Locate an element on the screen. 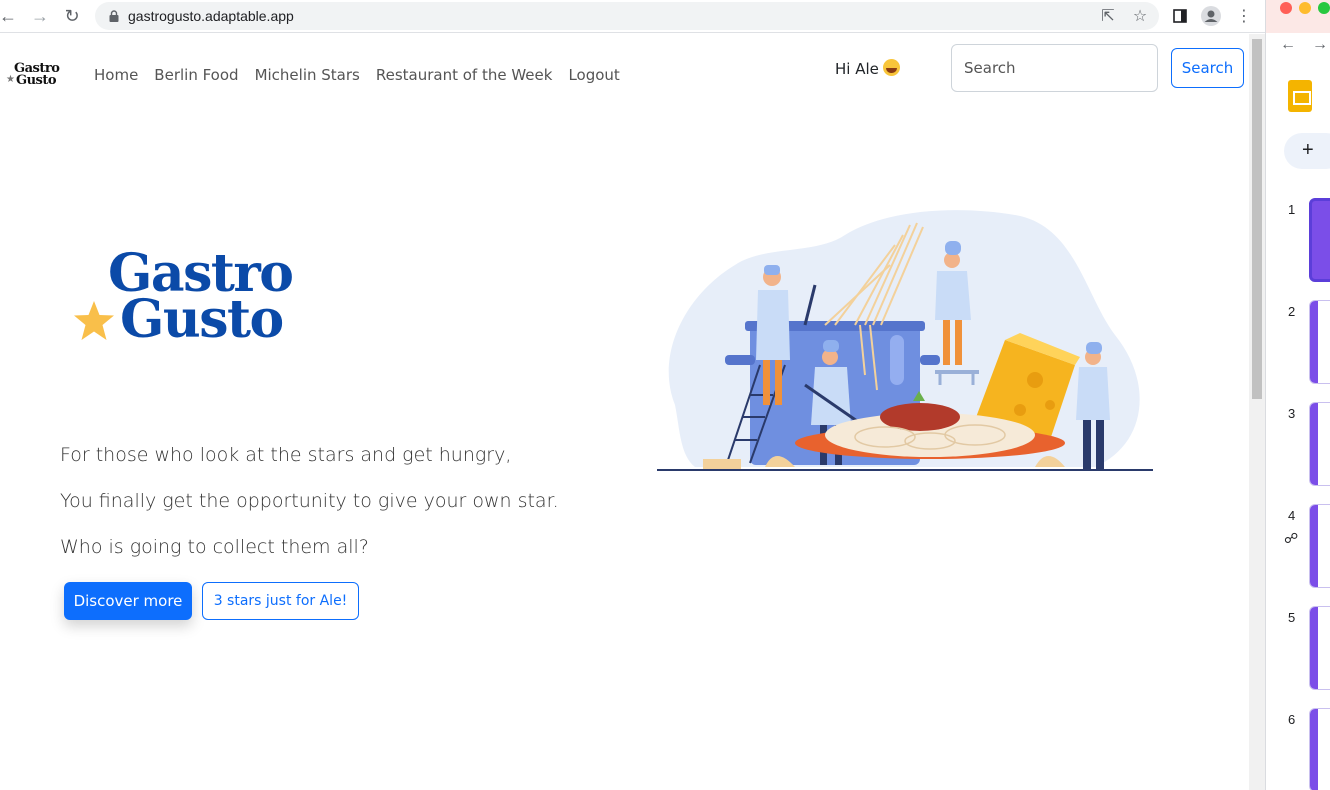  url-text: gastrogusto.adaptable.app is located at coordinates (211, 16).